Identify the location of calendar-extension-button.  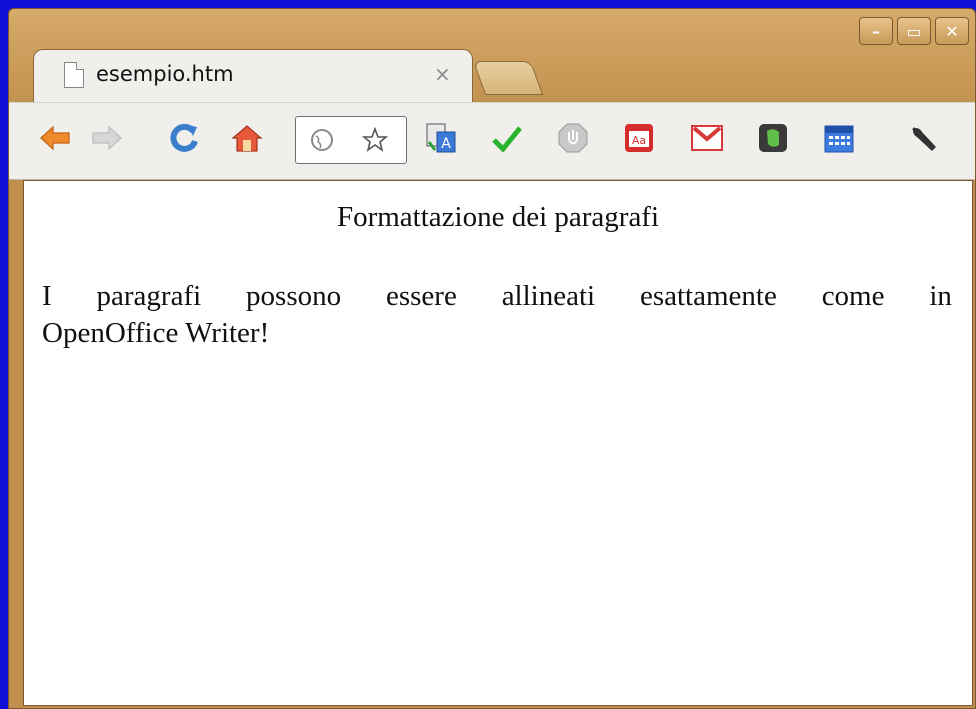
(839, 138).